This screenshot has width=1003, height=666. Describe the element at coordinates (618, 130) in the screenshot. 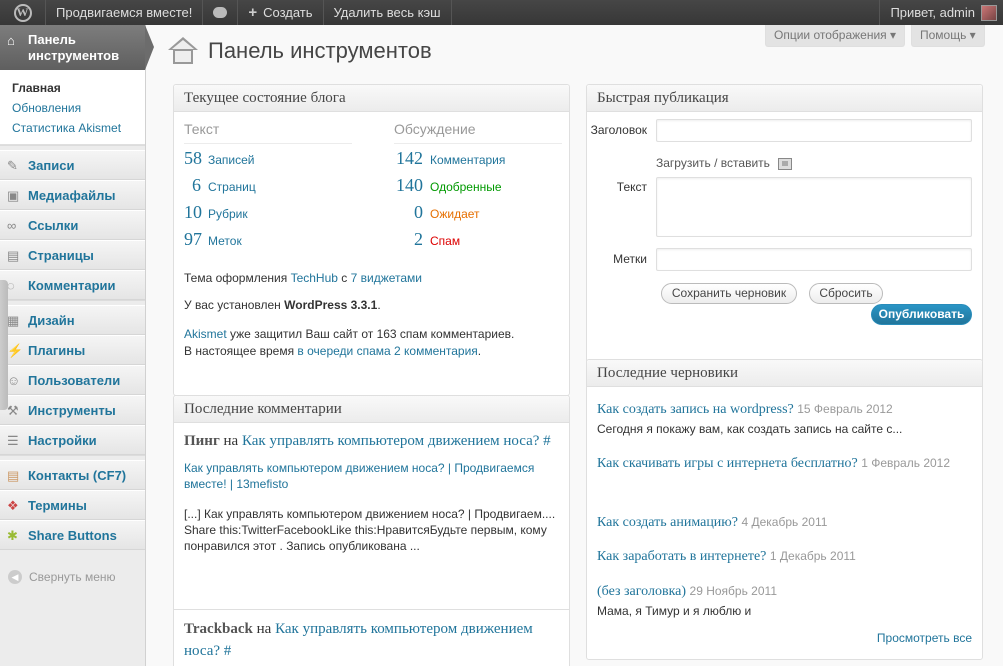

I see `title-label: Заголовок` at that location.